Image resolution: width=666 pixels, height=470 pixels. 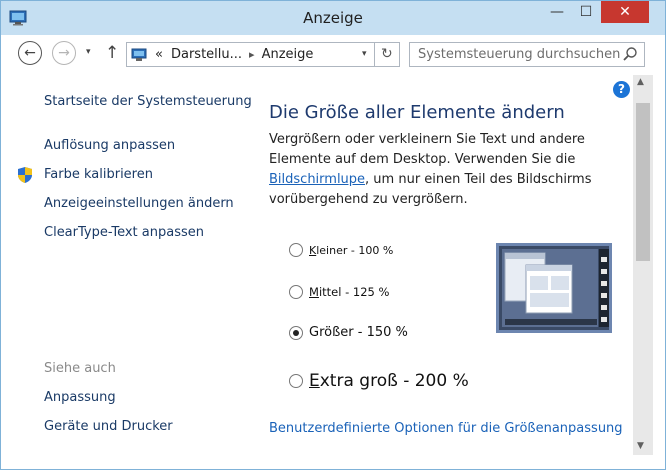 I want to click on radio-medium, so click(x=296, y=292).